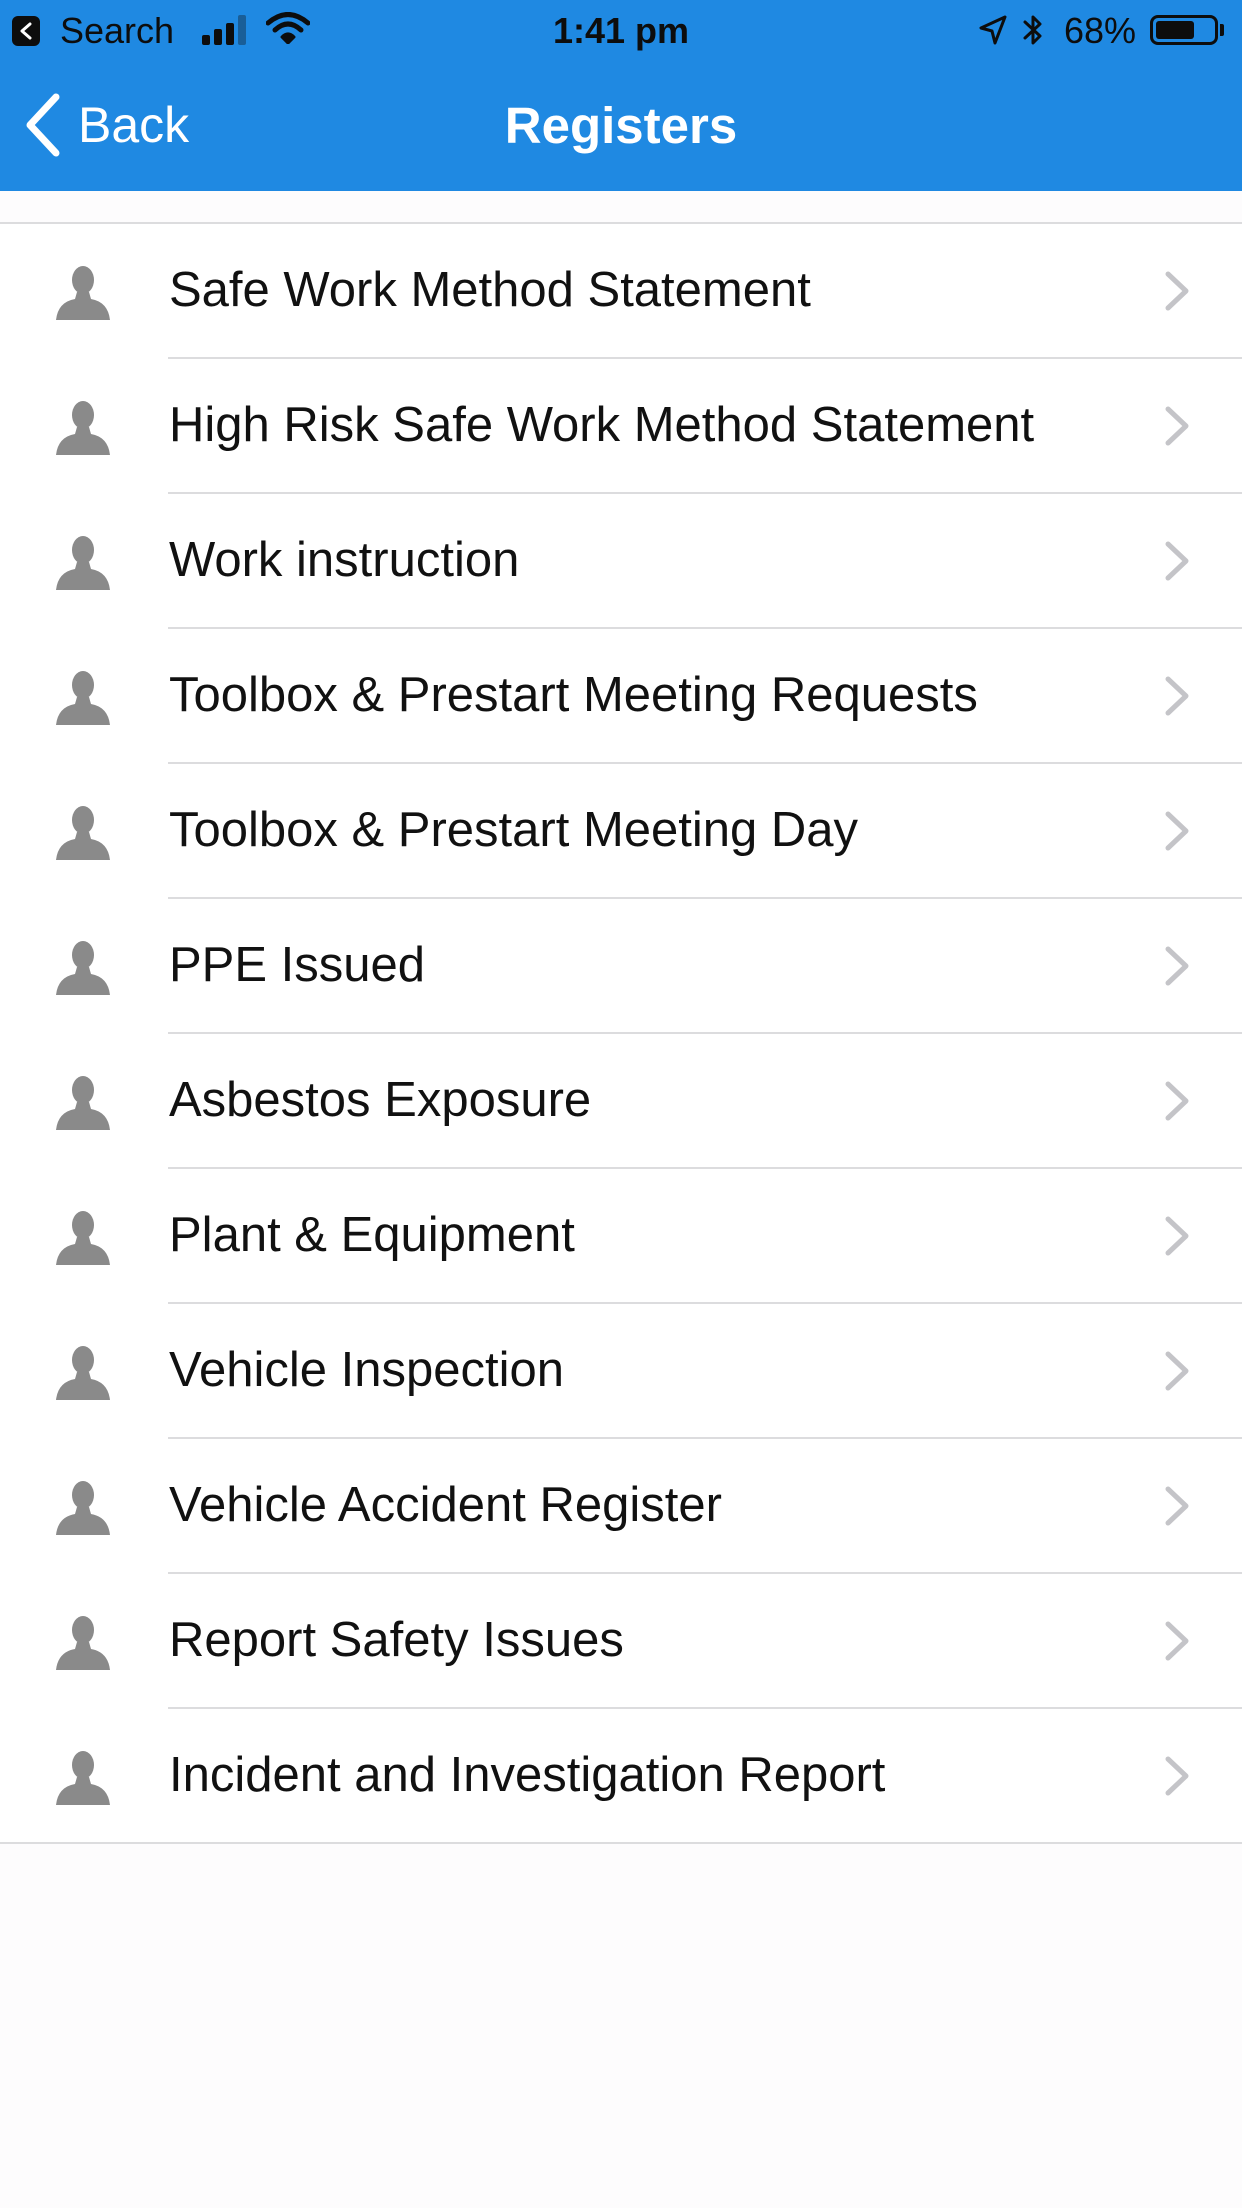 This screenshot has height=2208, width=1242. I want to click on app-header: Search 1:41 pm 68% Back Registers, so click(621, 95).